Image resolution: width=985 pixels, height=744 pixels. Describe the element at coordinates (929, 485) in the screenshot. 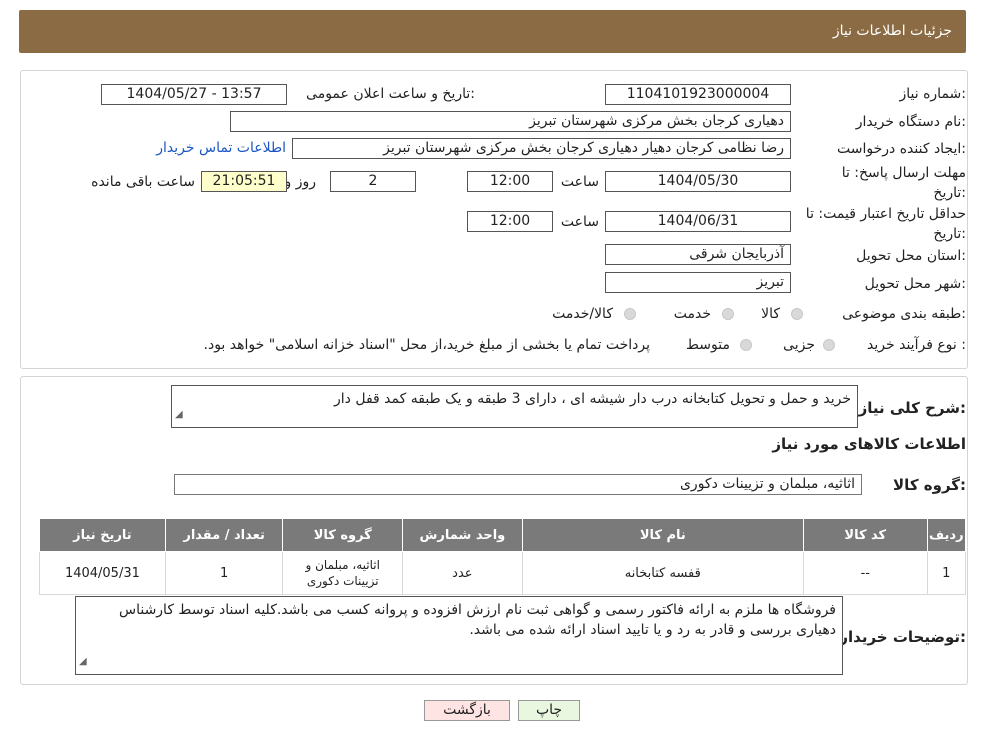

I see `goods-group-label: گروه کالا:` at that location.